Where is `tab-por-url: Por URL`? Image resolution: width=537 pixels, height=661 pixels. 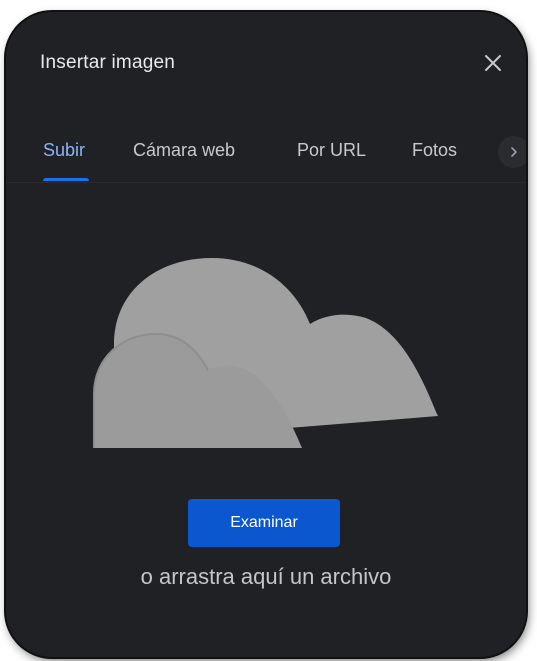 tab-por-url: Por URL is located at coordinates (331, 150).